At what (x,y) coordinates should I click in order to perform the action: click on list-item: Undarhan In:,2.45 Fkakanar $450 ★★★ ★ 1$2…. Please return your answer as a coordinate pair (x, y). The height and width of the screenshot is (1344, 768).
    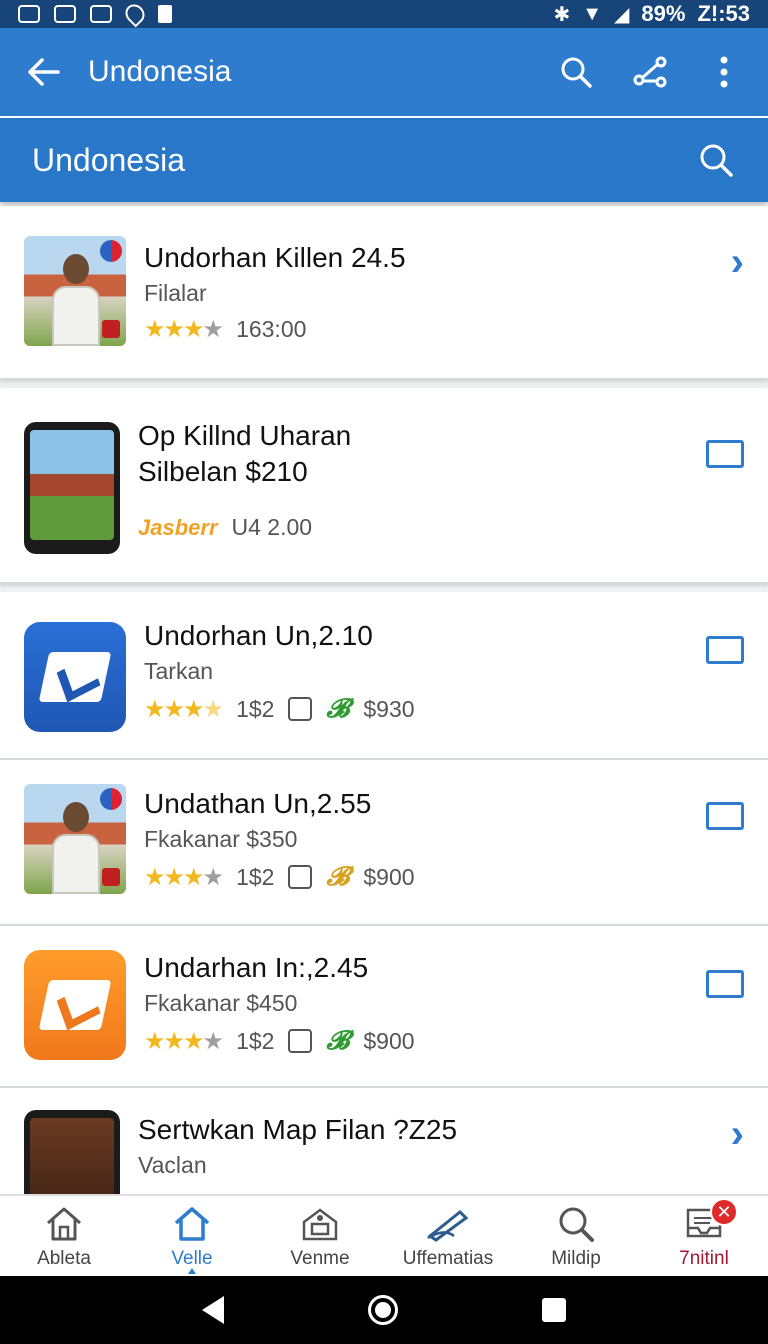
    Looking at the image, I should click on (384, 1007).